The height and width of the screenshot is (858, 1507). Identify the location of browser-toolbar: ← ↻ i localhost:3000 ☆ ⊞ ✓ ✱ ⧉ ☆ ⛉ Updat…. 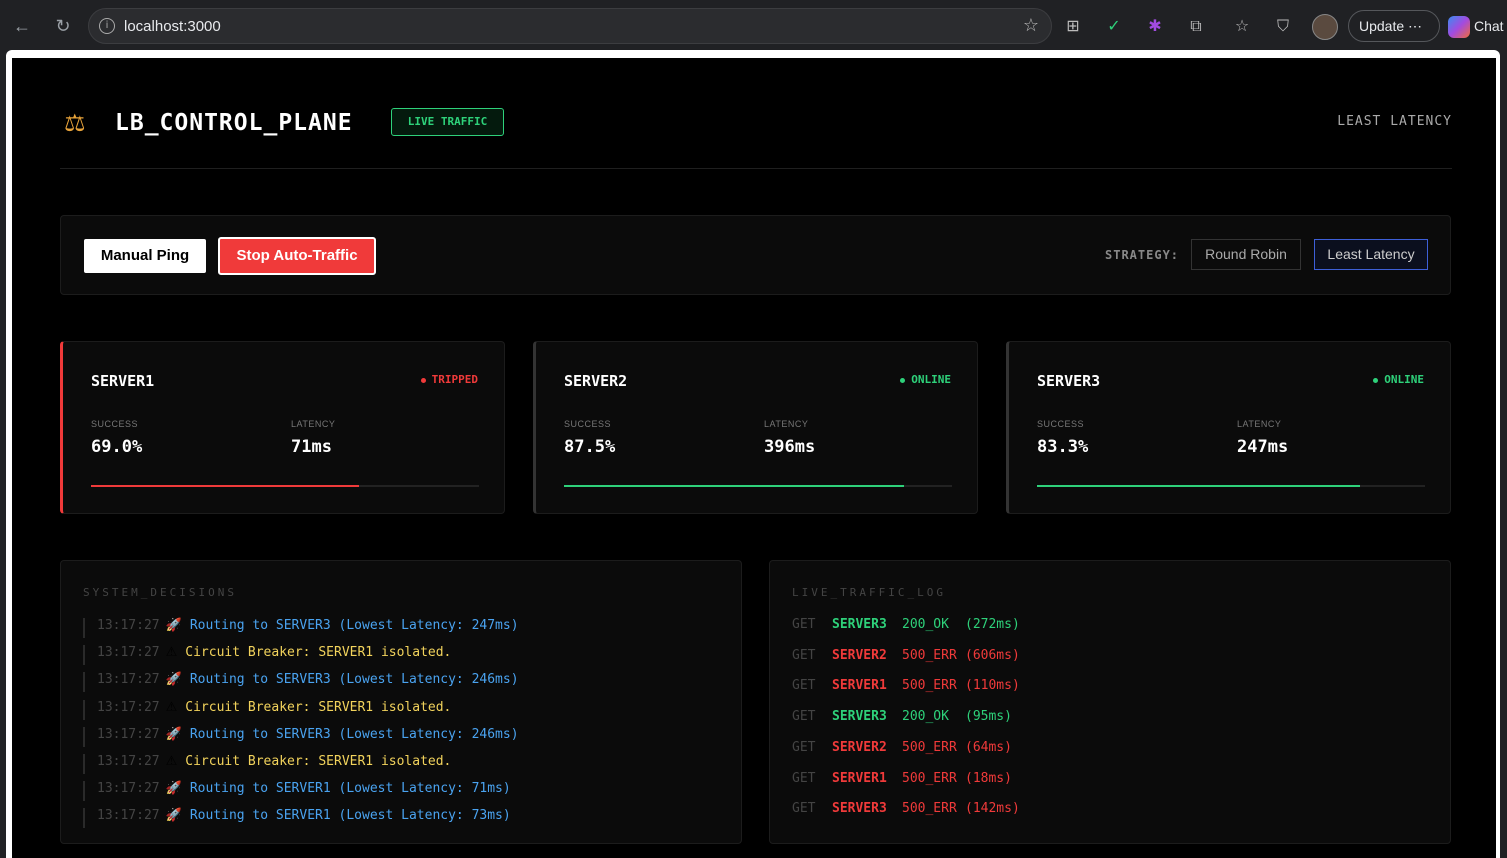
(753, 26).